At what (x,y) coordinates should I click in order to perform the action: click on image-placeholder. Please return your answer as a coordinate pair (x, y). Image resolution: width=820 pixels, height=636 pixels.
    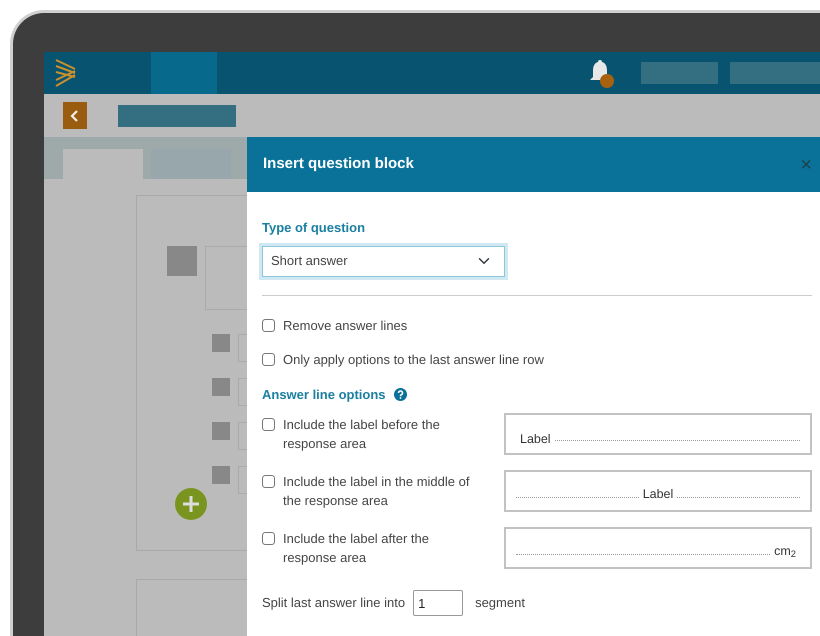
    Looking at the image, I should click on (182, 261).